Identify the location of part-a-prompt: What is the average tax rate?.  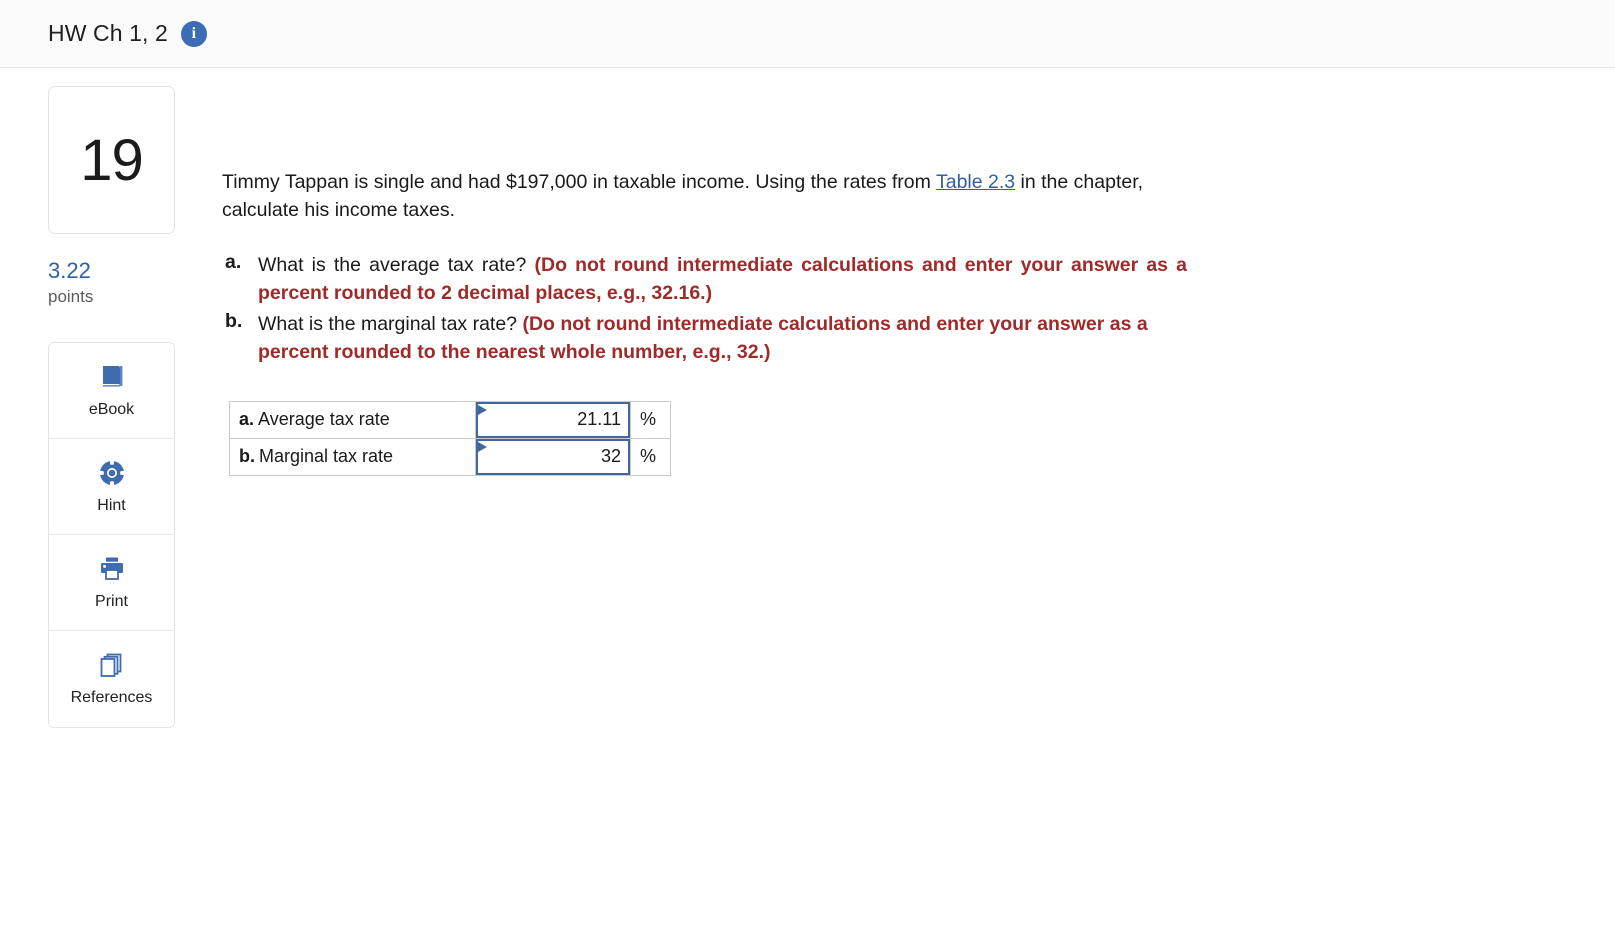
(396, 264).